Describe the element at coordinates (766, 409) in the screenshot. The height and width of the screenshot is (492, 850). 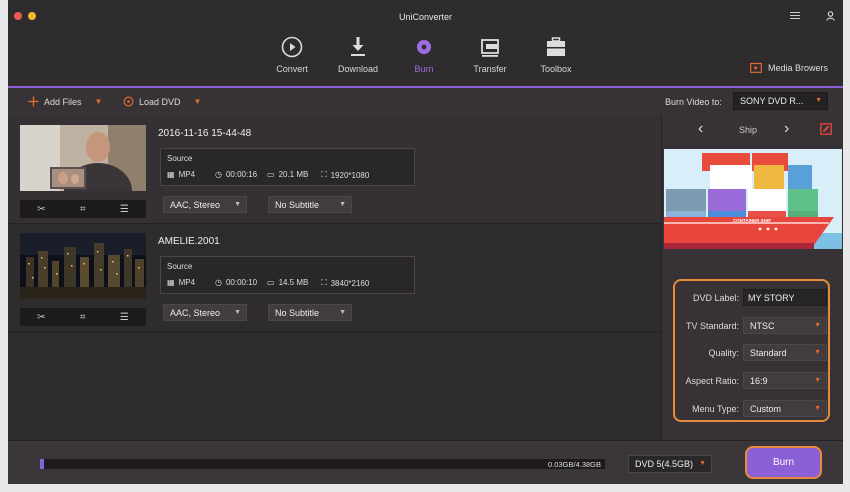
I see `menu-type-value: Custom` at that location.